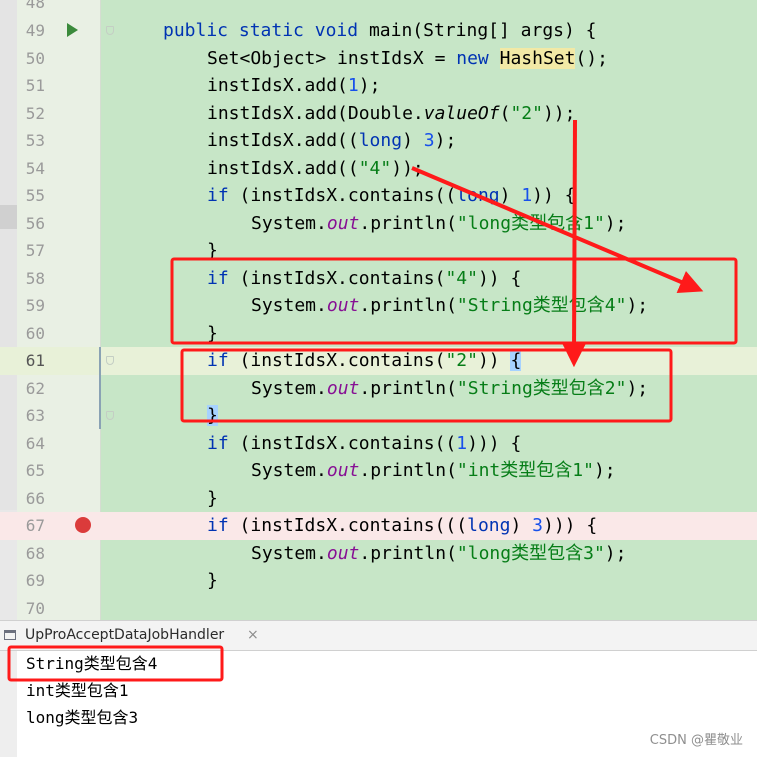 The height and width of the screenshot is (757, 757). Describe the element at coordinates (253, 635) in the screenshot. I see `close-icon: ×` at that location.